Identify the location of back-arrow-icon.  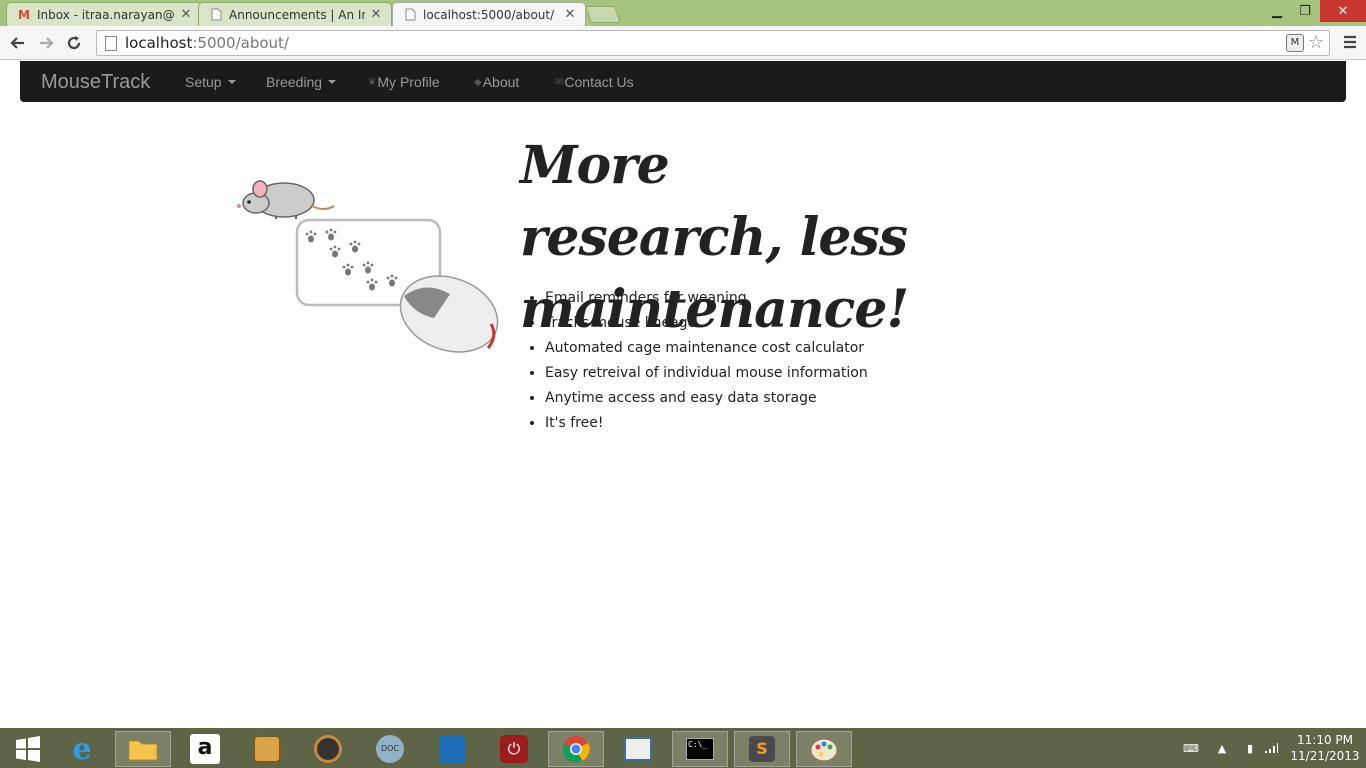
(17, 43).